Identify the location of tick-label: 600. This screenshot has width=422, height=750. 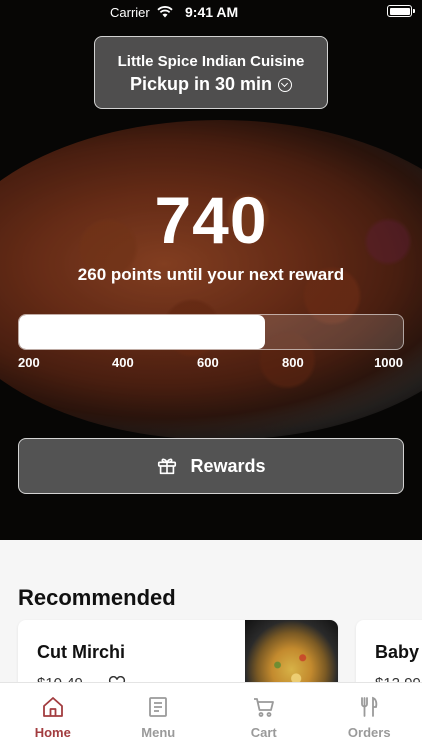
(208, 362).